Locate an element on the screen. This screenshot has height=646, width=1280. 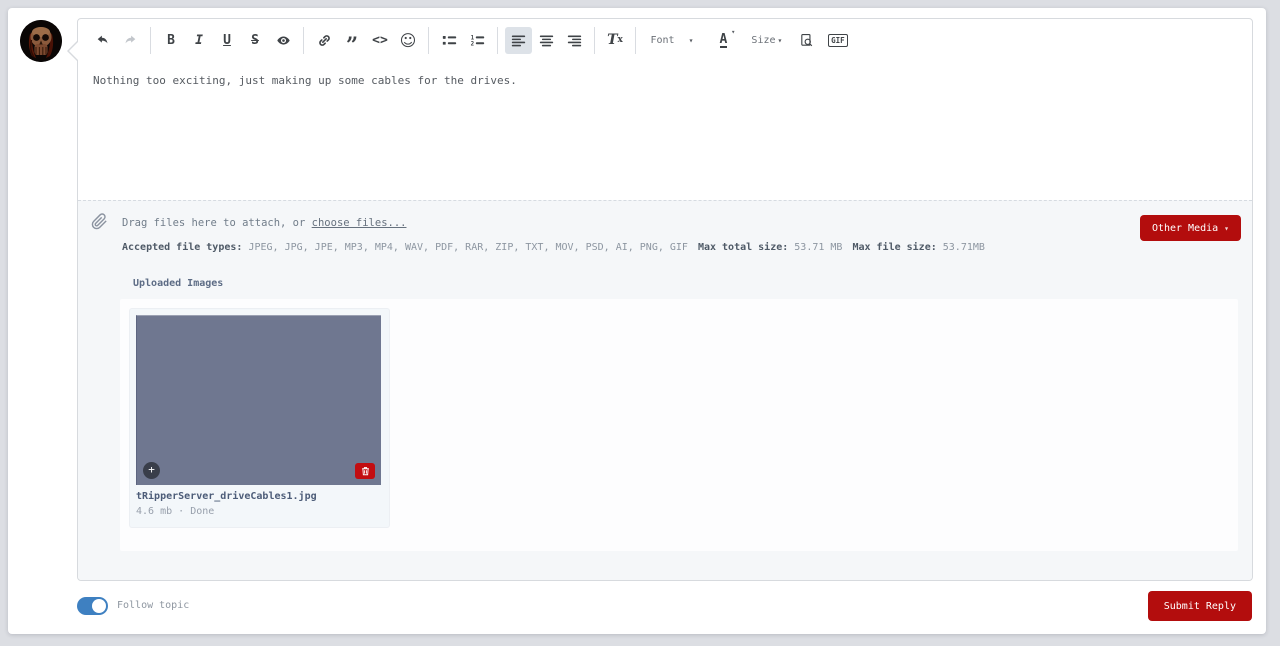
quote-icon: ” is located at coordinates (352, 44).